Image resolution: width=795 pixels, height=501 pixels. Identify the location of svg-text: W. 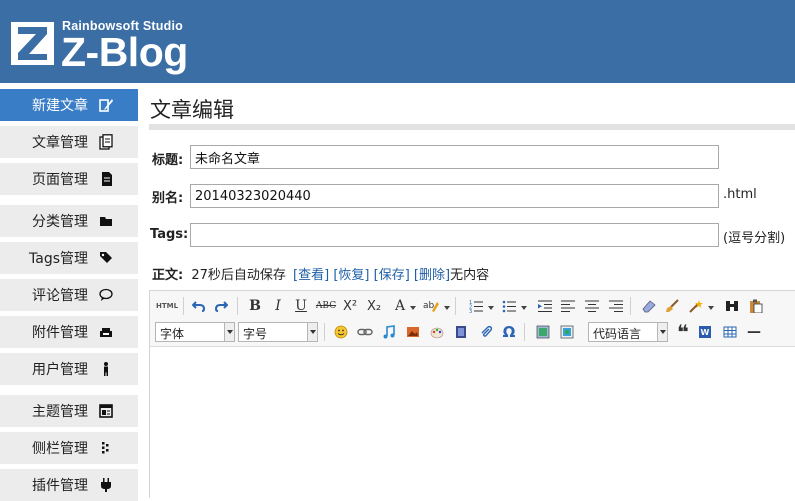
(705, 332).